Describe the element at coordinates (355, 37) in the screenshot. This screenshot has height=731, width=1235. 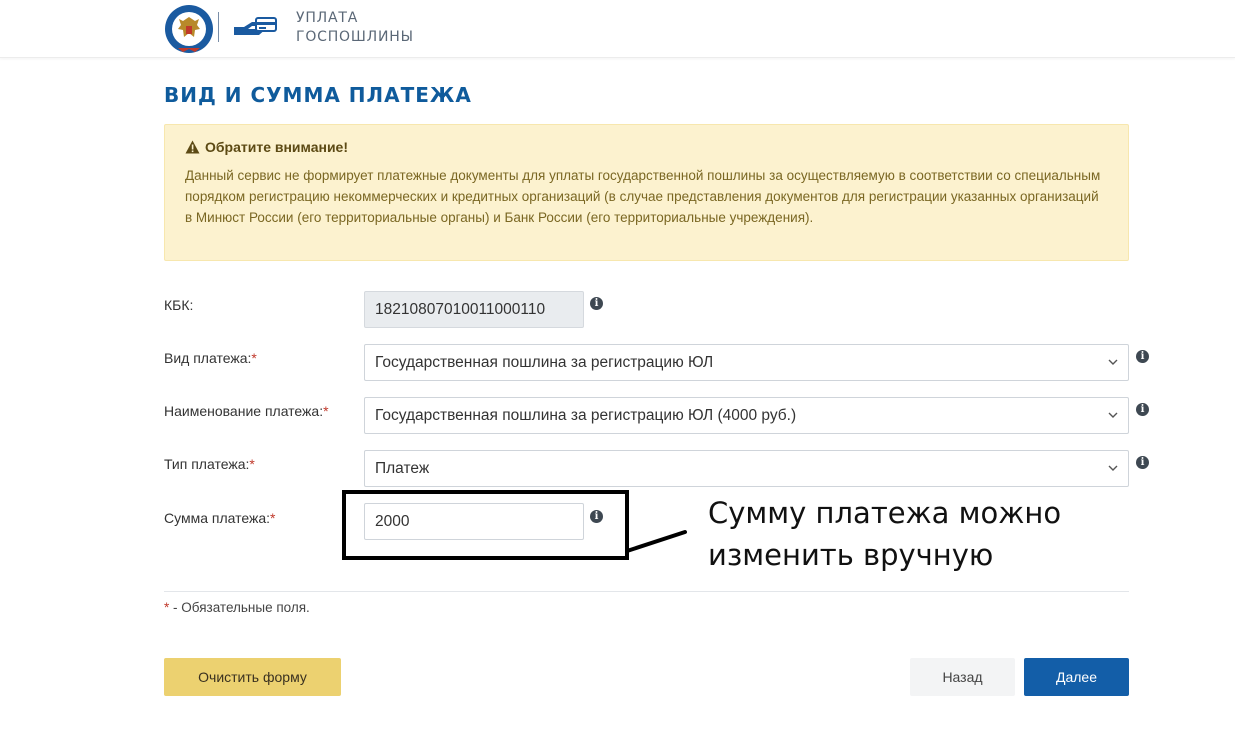
I see `service-title-line2: ГОСПОШЛИНЫ` at that location.